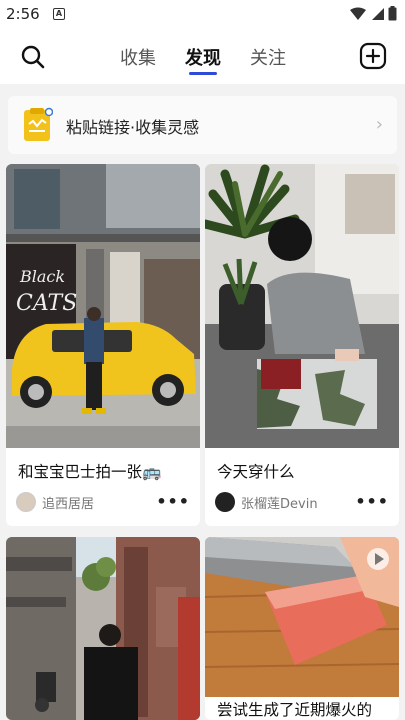 Image resolution: width=405 pixels, height=720 pixels. I want to click on active-tab-indicator, so click(203, 73).